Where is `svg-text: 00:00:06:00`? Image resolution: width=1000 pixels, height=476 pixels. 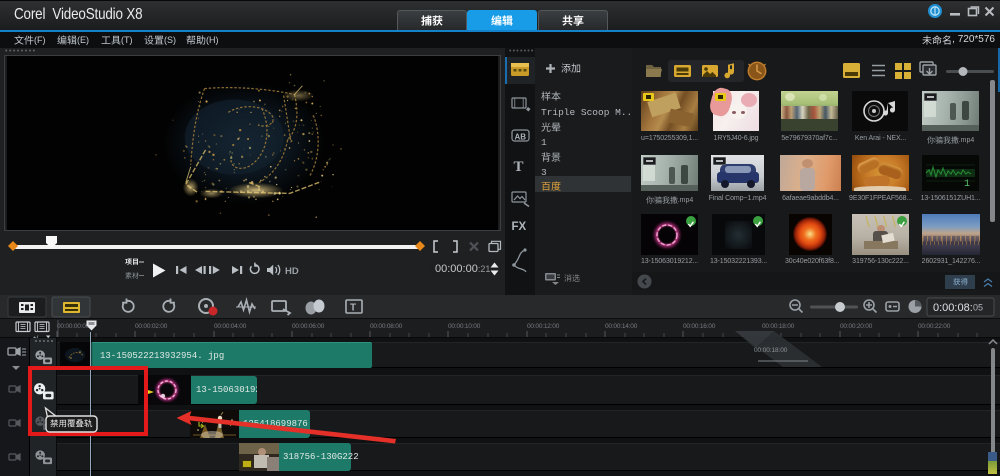 svg-text: 00:00:06:00 is located at coordinates (308, 326).